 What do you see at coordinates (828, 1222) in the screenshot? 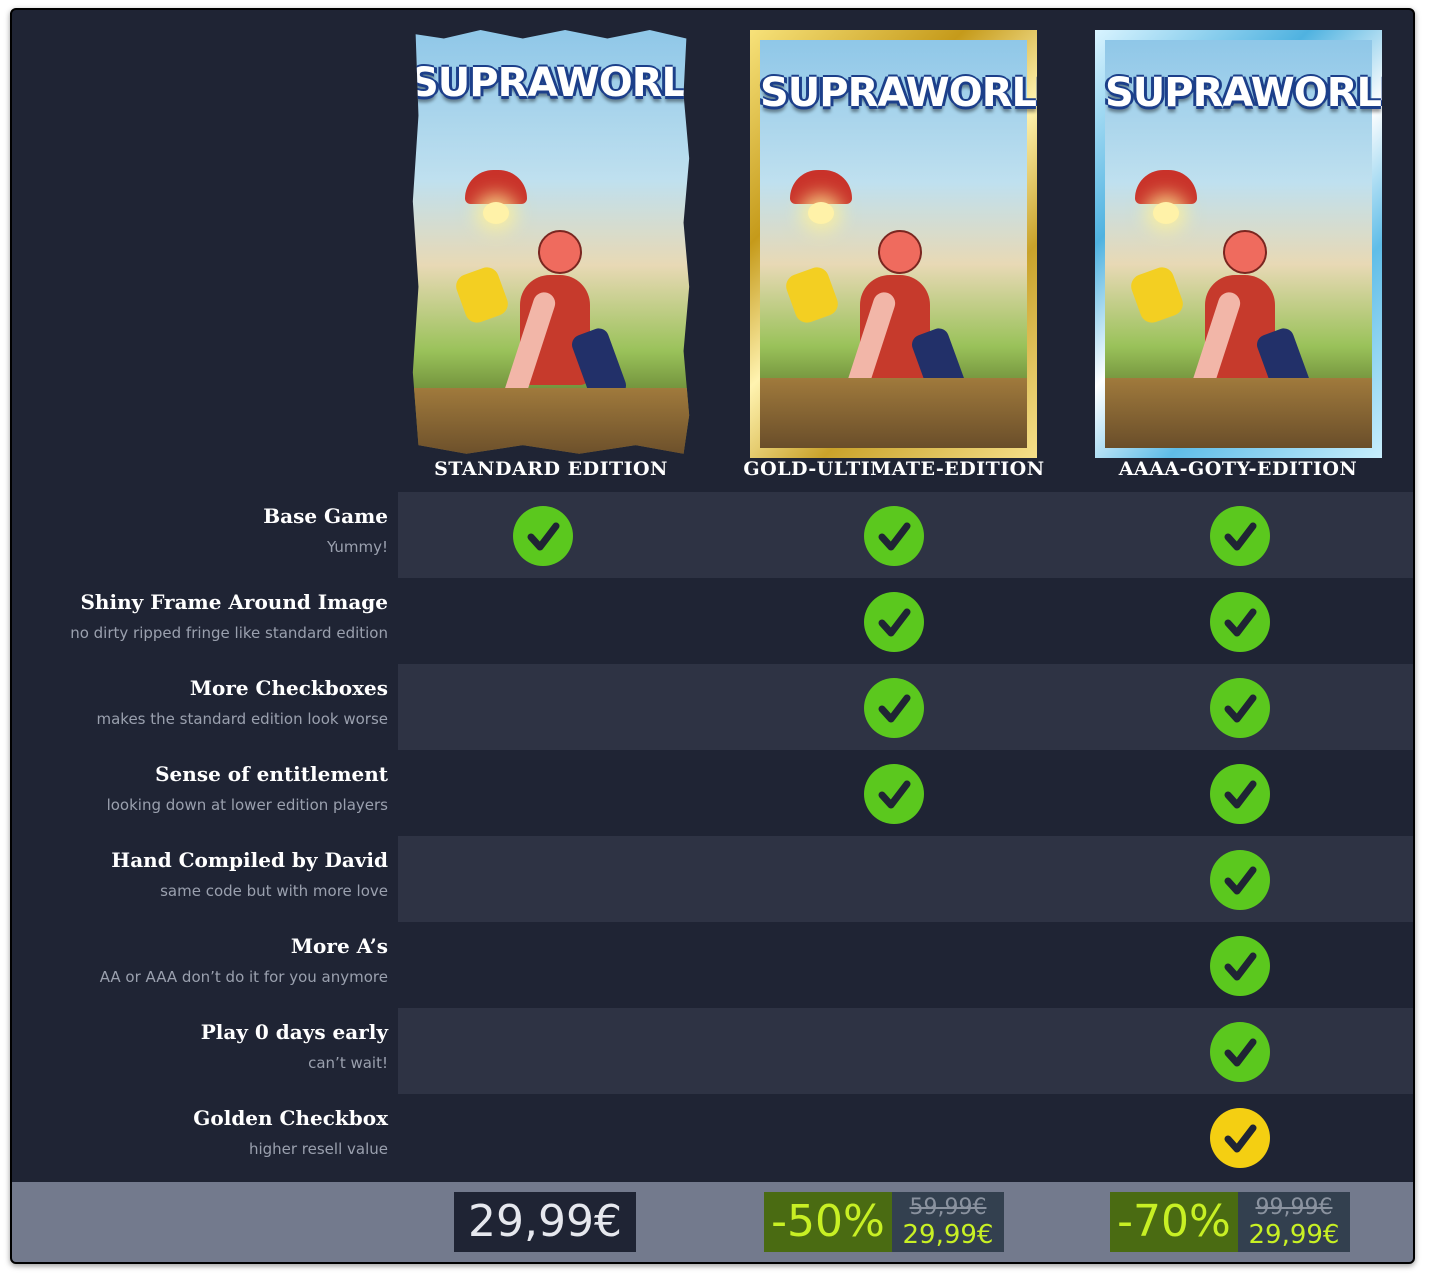
I see `gold-discount-badge: -50%` at bounding box center [828, 1222].